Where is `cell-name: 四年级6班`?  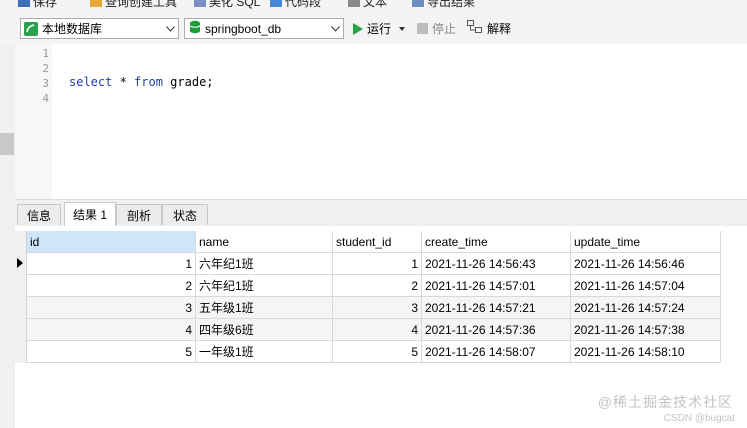 cell-name: 四年级6班 is located at coordinates (264, 330).